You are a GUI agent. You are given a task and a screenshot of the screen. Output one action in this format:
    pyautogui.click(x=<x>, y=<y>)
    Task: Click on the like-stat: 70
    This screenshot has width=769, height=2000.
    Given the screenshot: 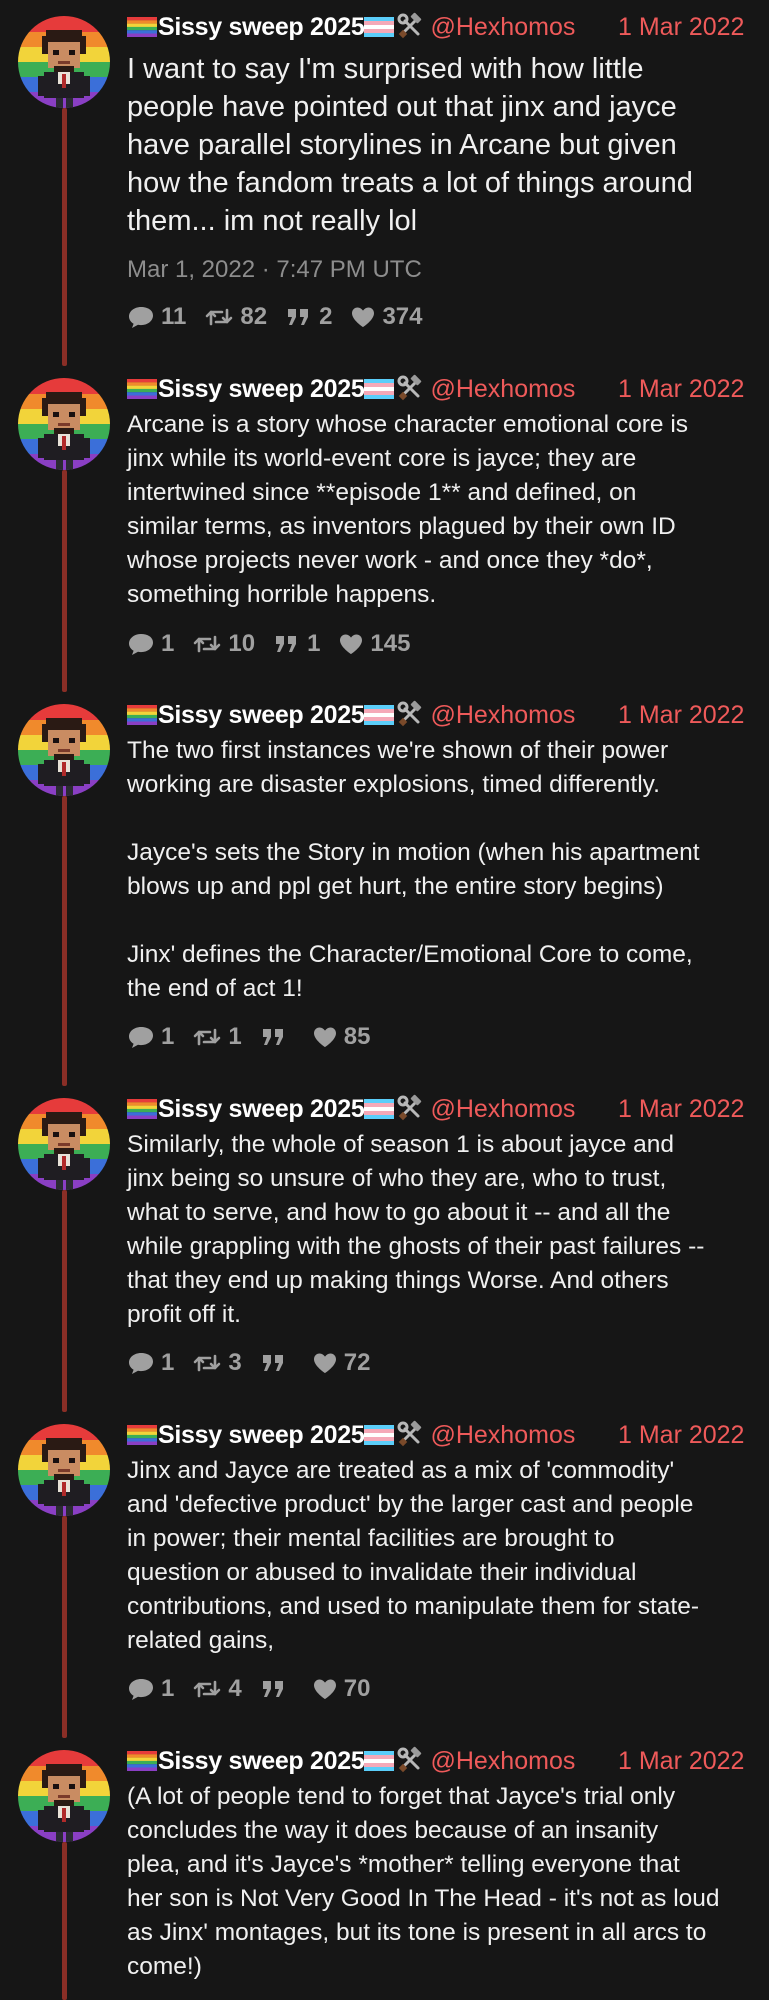 What is the action you would take?
    pyautogui.click(x=341, y=1689)
    